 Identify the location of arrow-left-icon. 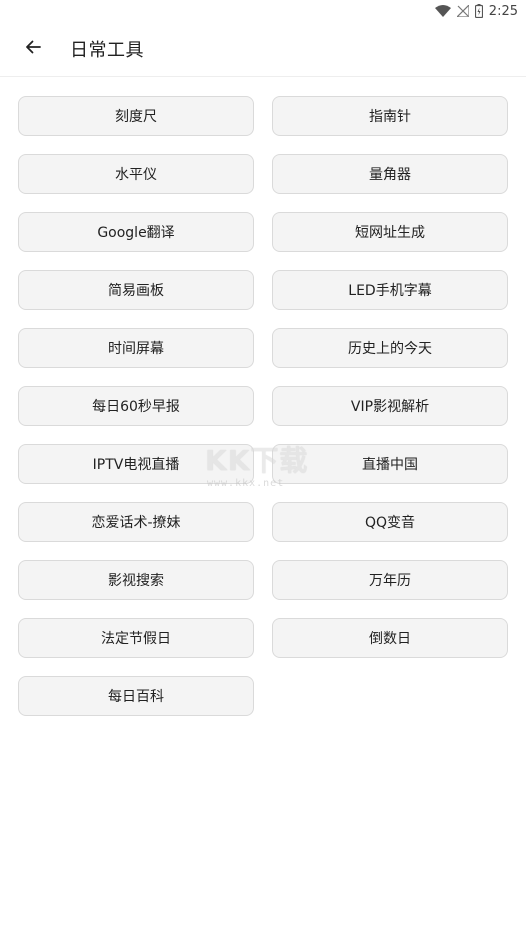
(33, 49).